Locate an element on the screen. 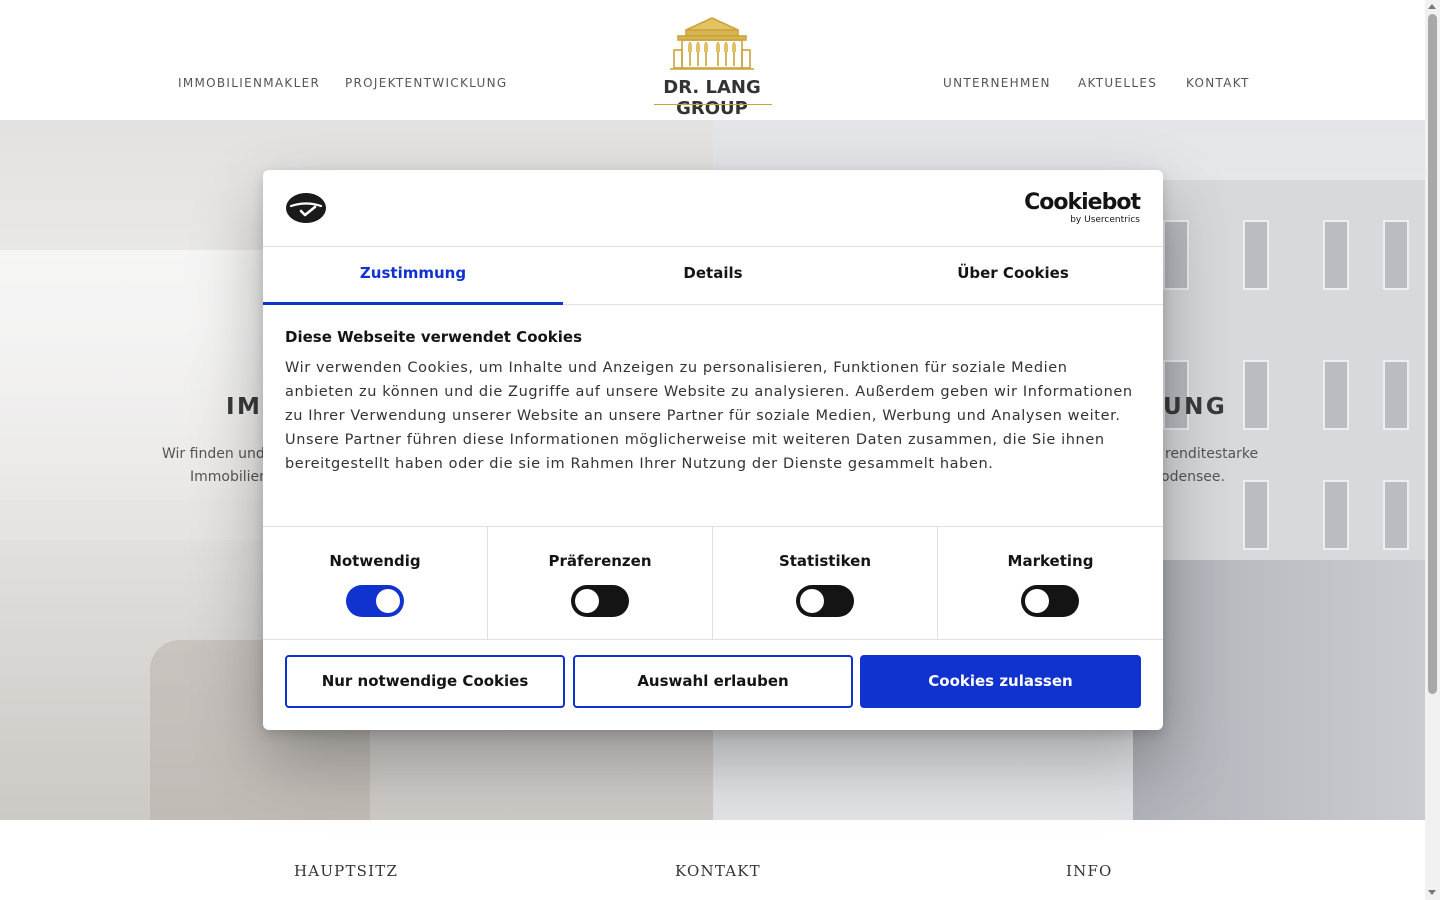 The height and width of the screenshot is (900, 1440). necessary-cookies-button: Nur notwendige Cookies is located at coordinates (425, 681).